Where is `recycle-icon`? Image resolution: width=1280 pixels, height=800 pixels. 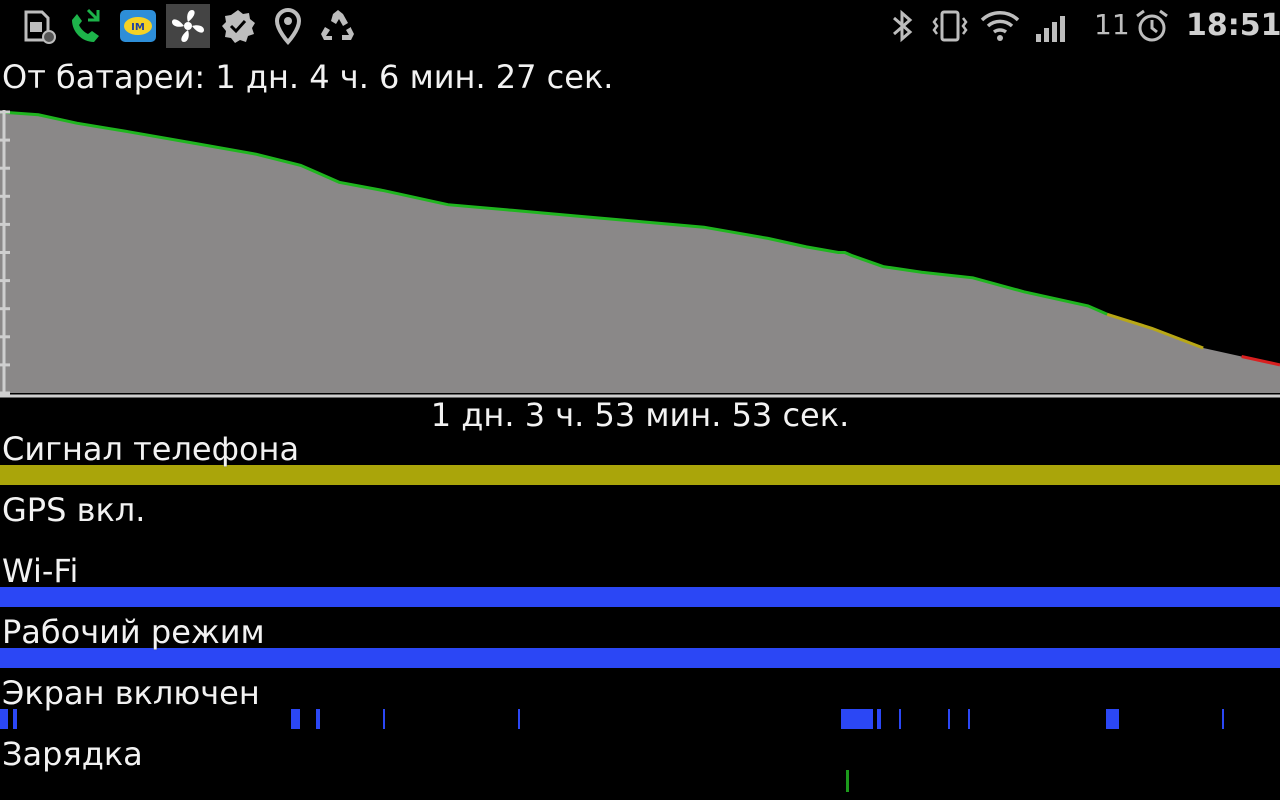
recycle-icon is located at coordinates (337, 25).